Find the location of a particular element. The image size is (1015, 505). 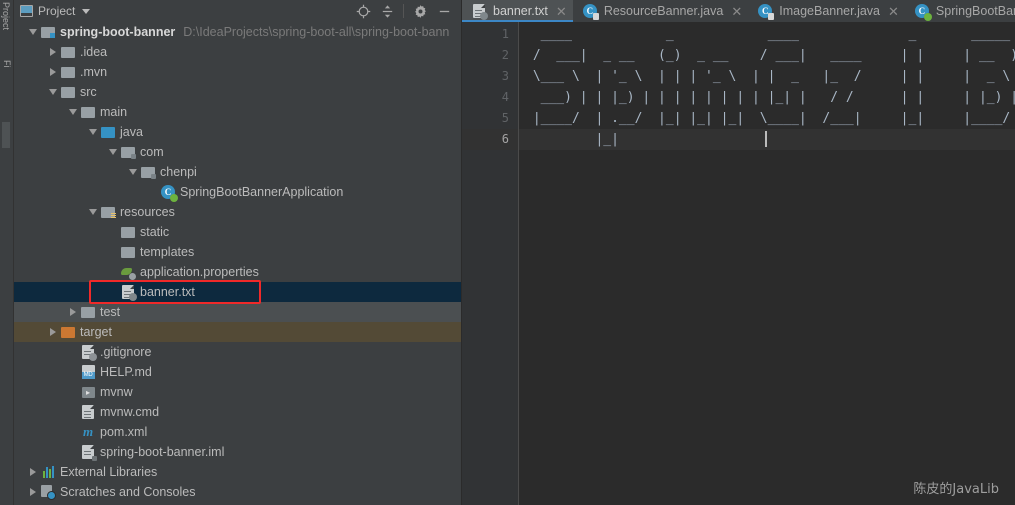

tree-item-label: templates is located at coordinates (167, 252).